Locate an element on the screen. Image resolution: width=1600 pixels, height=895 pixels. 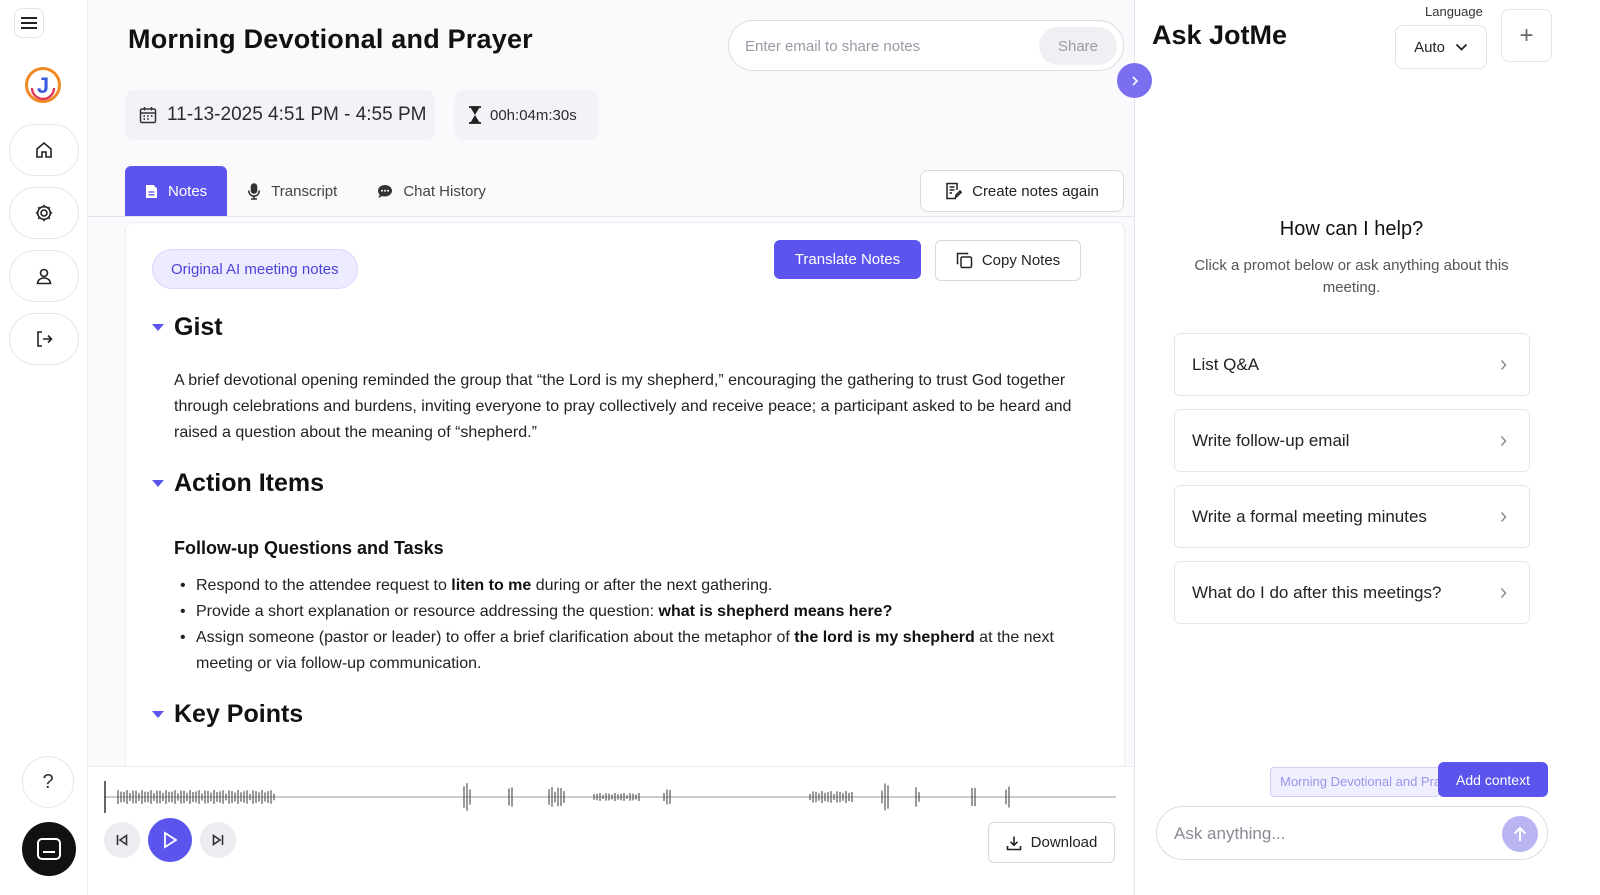
calendar-icon is located at coordinates (148, 115).